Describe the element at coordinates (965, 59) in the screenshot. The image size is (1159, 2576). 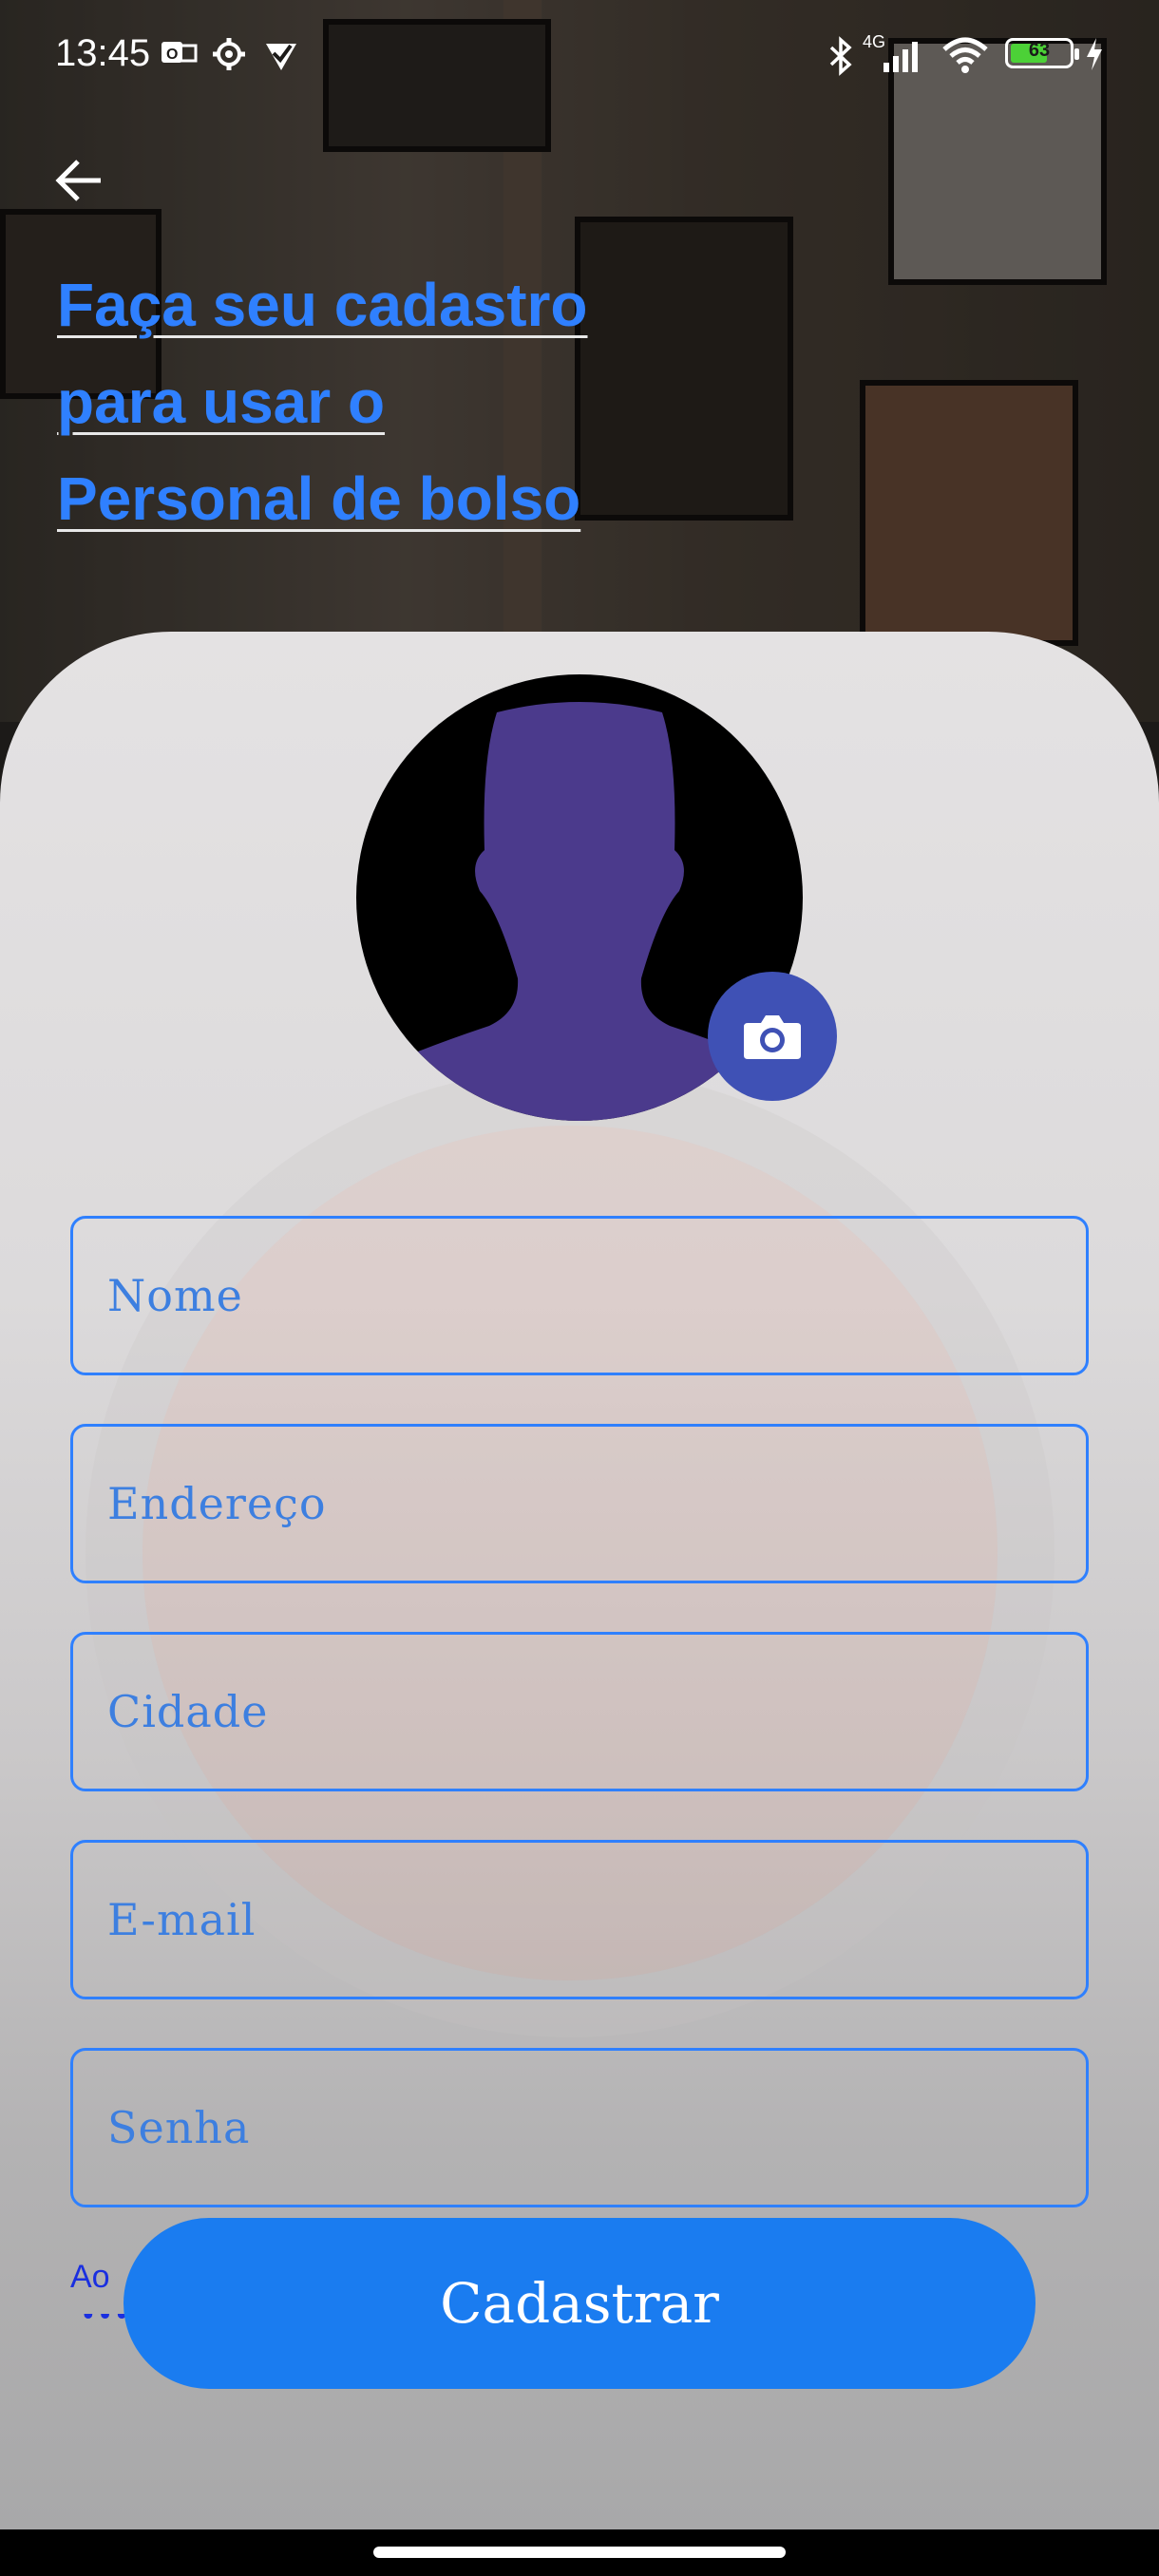
I see `wifi-icon` at that location.